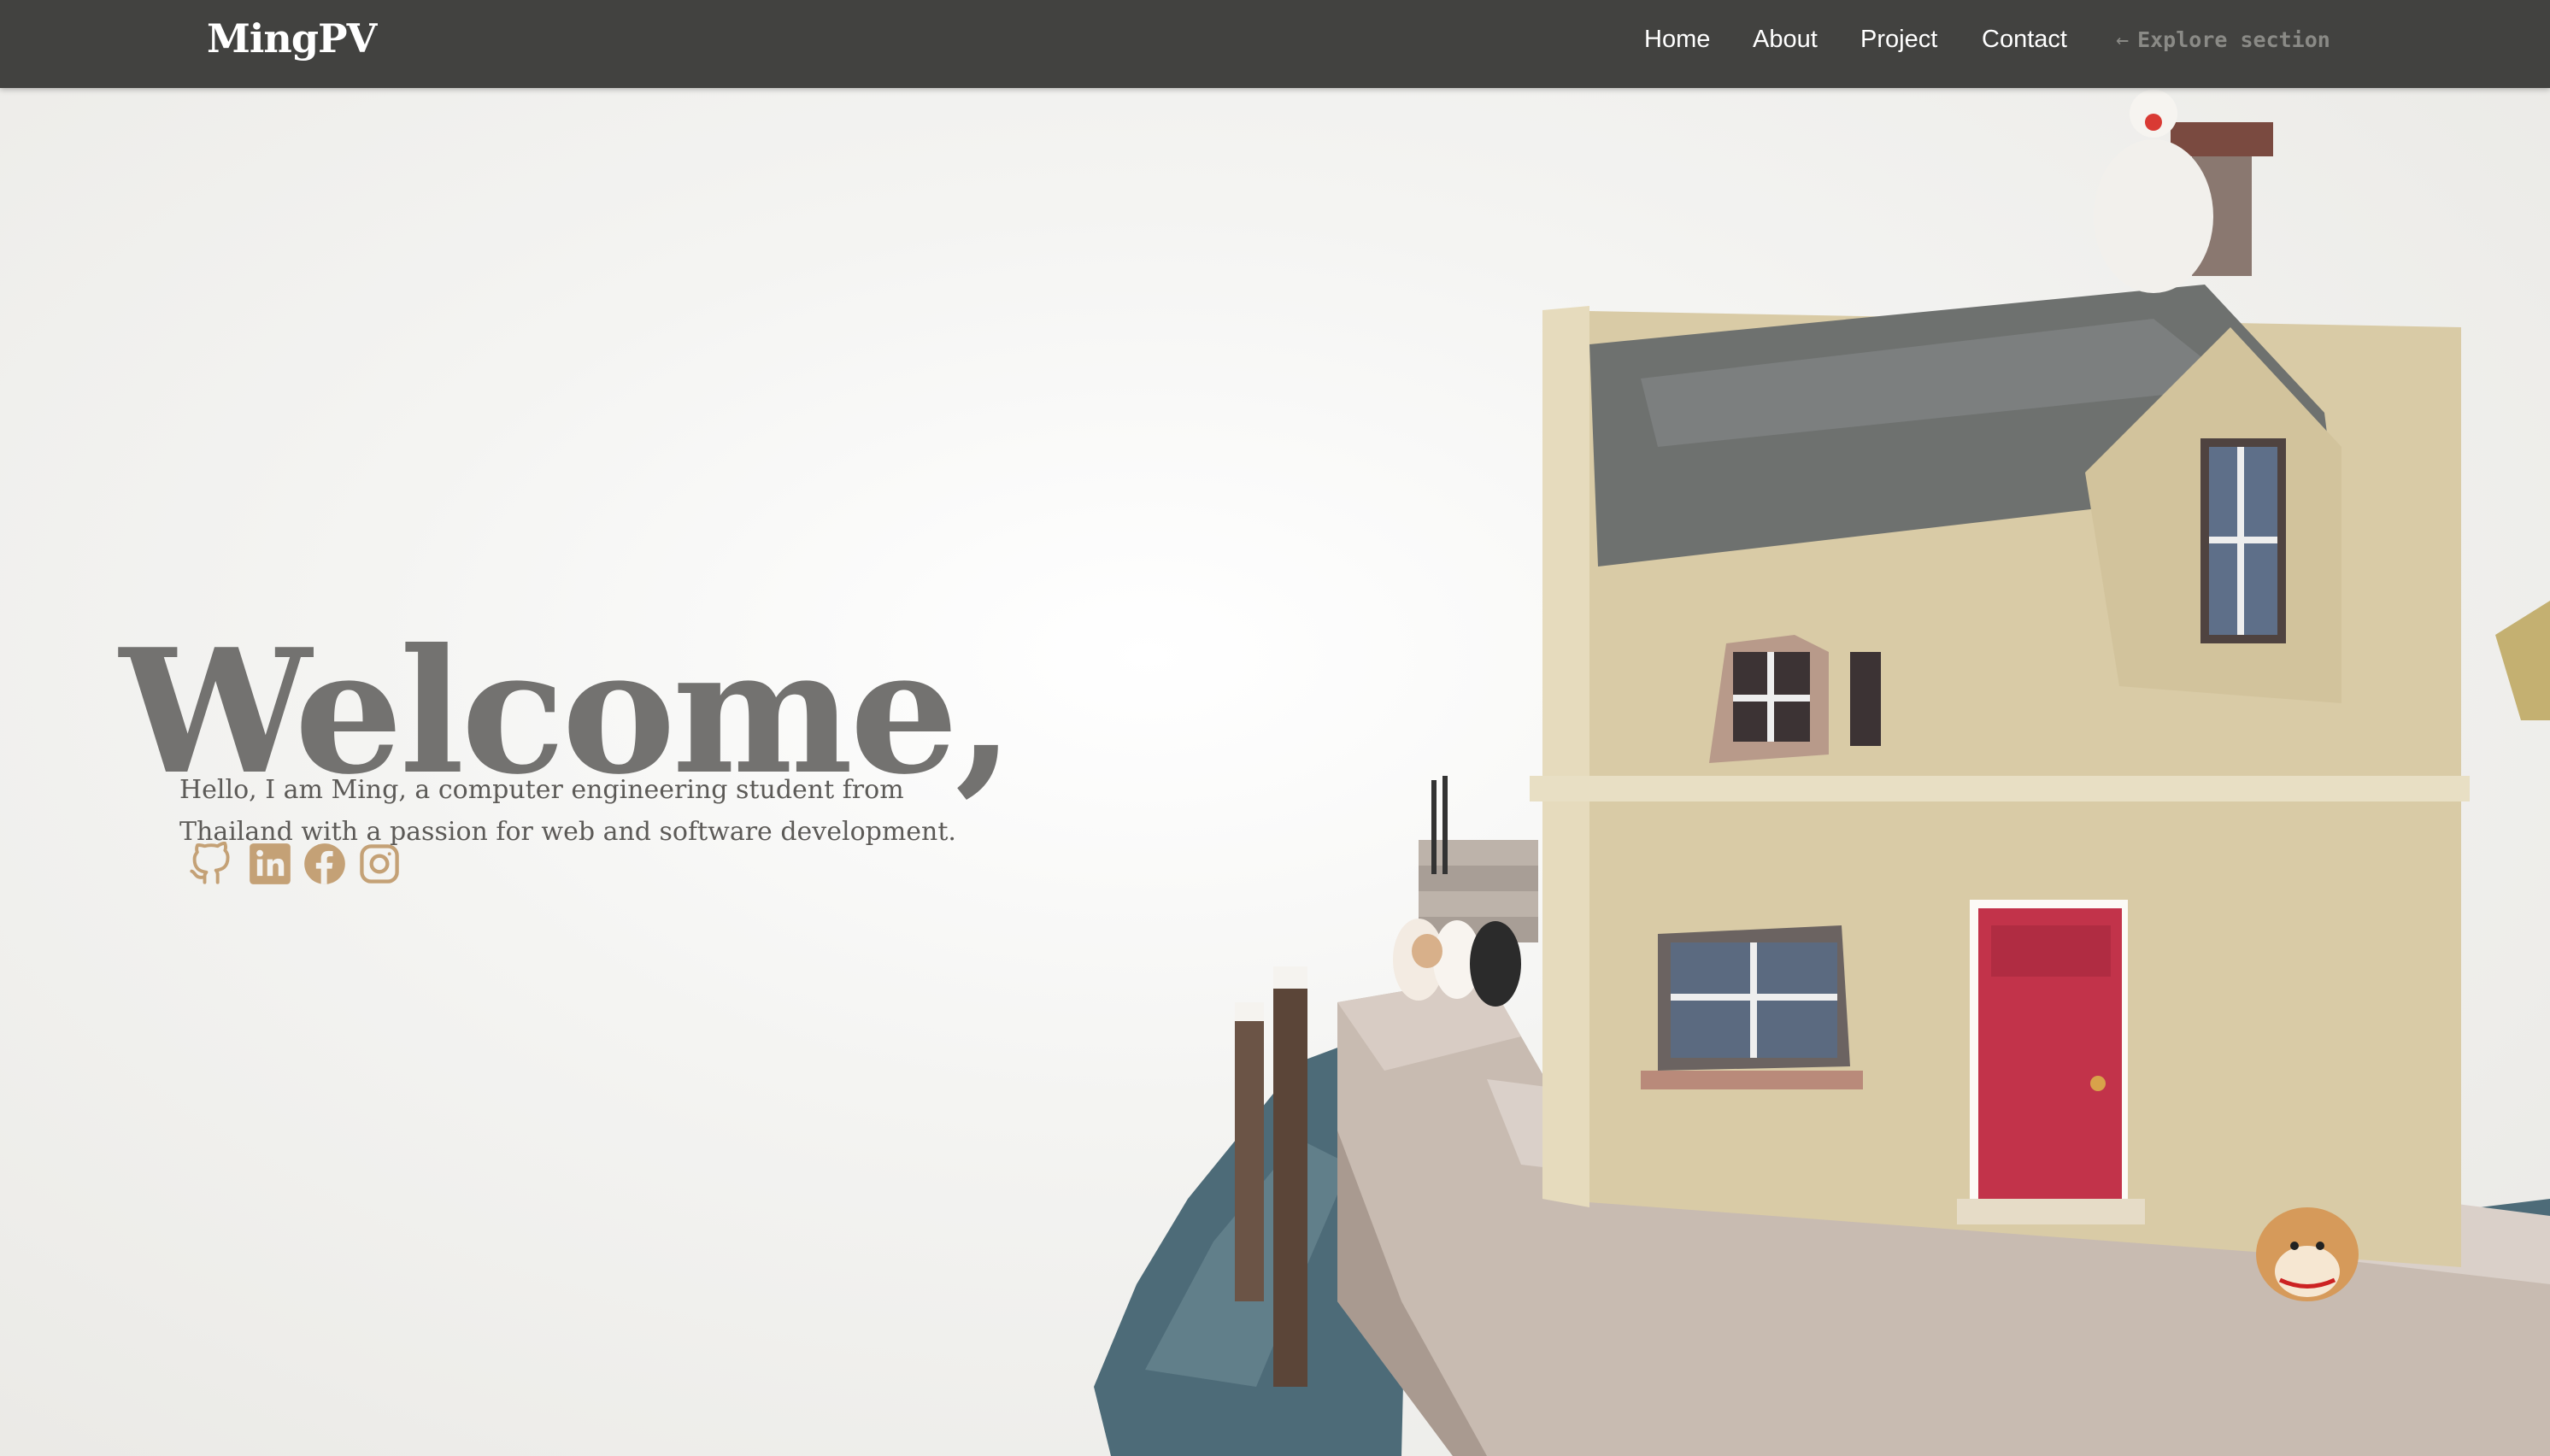  I want to click on facebook-icon, so click(325, 864).